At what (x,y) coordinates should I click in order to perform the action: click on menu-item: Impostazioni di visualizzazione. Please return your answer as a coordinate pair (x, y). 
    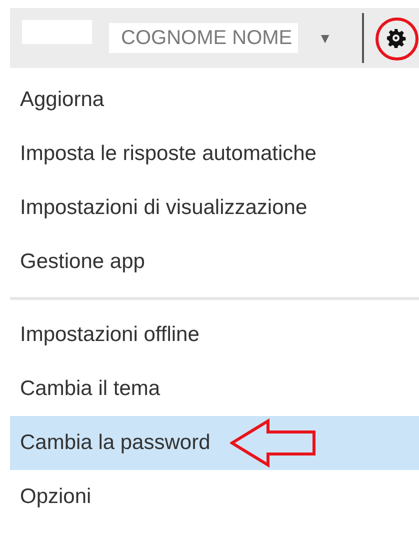
    Looking at the image, I should click on (214, 208).